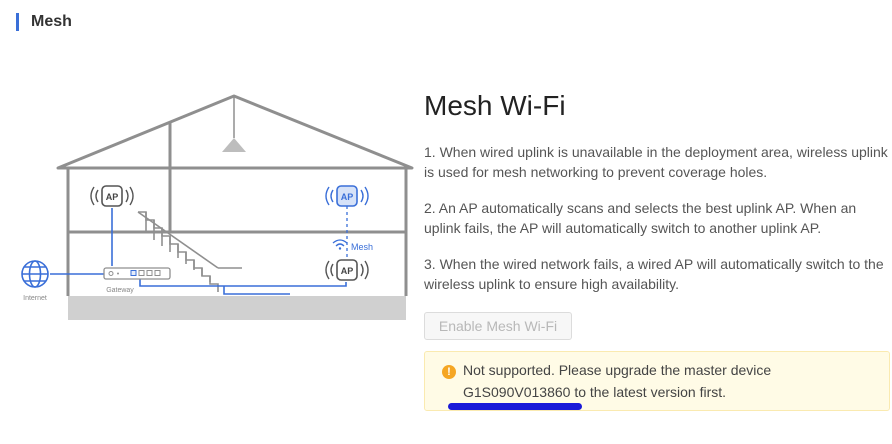  Describe the element at coordinates (515, 406) in the screenshot. I see `annotation-underline` at that location.